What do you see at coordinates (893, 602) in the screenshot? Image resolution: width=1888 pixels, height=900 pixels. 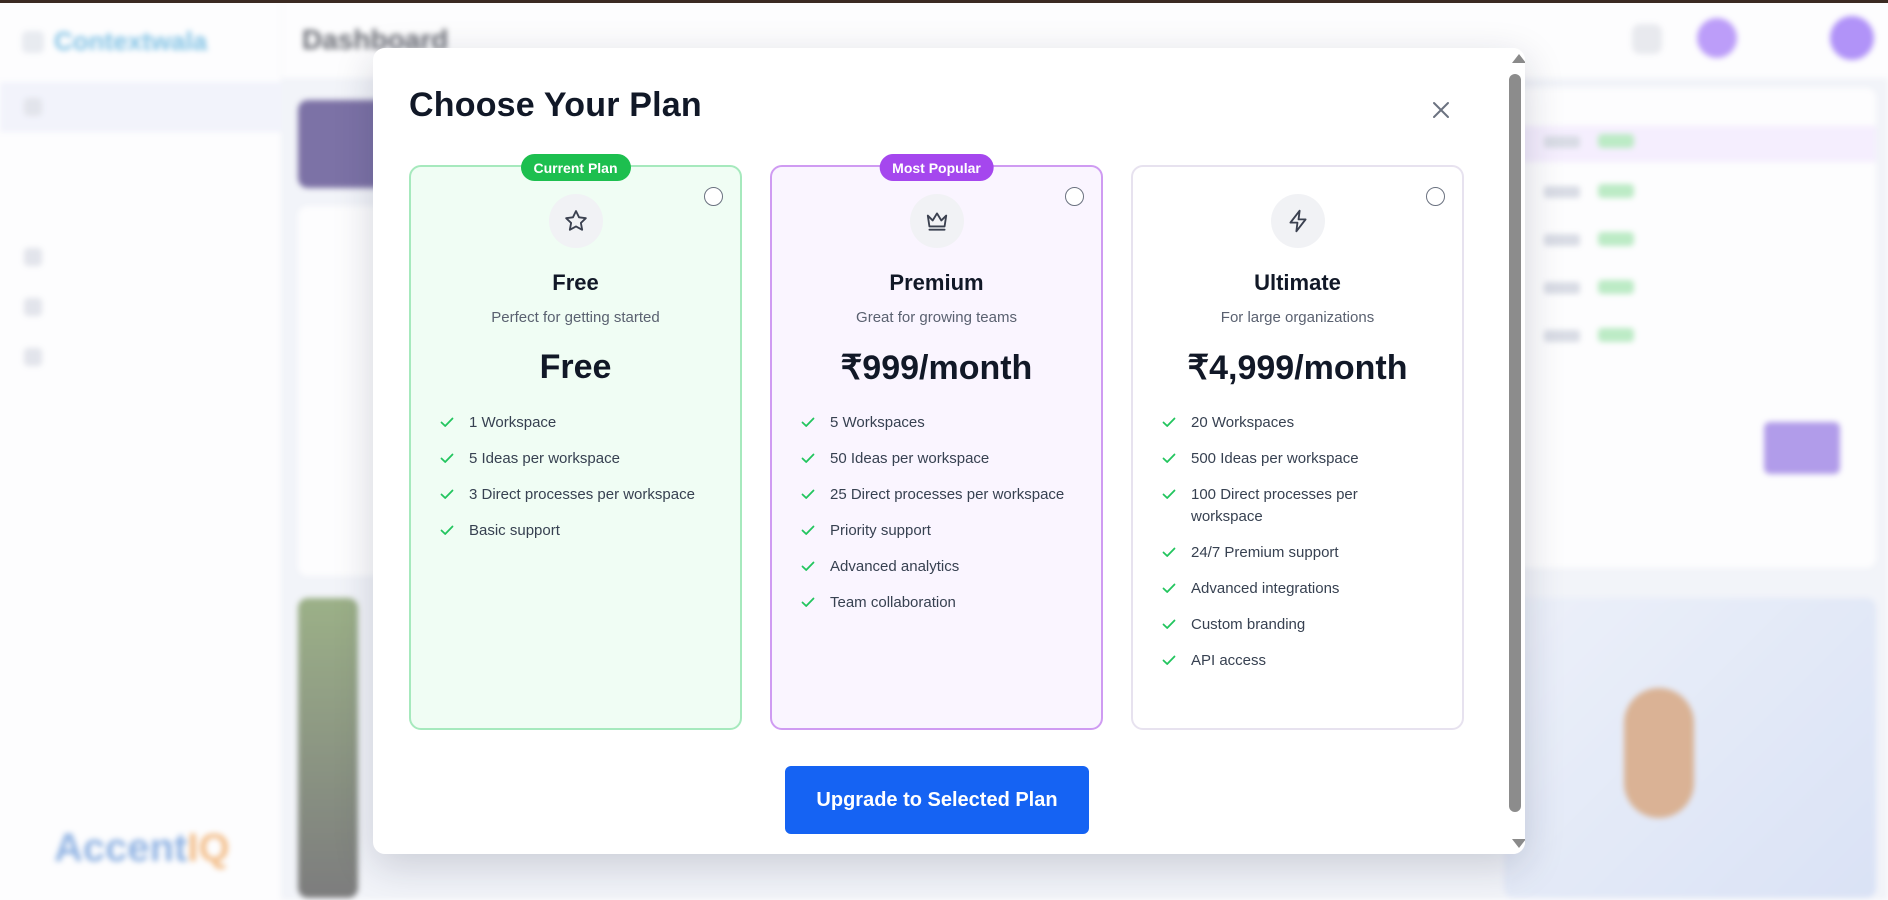 I see `feature-label: Team collaboration` at bounding box center [893, 602].